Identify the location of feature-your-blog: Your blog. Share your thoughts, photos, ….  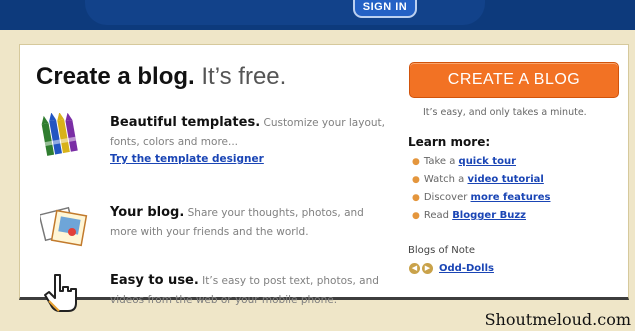
(211, 225).